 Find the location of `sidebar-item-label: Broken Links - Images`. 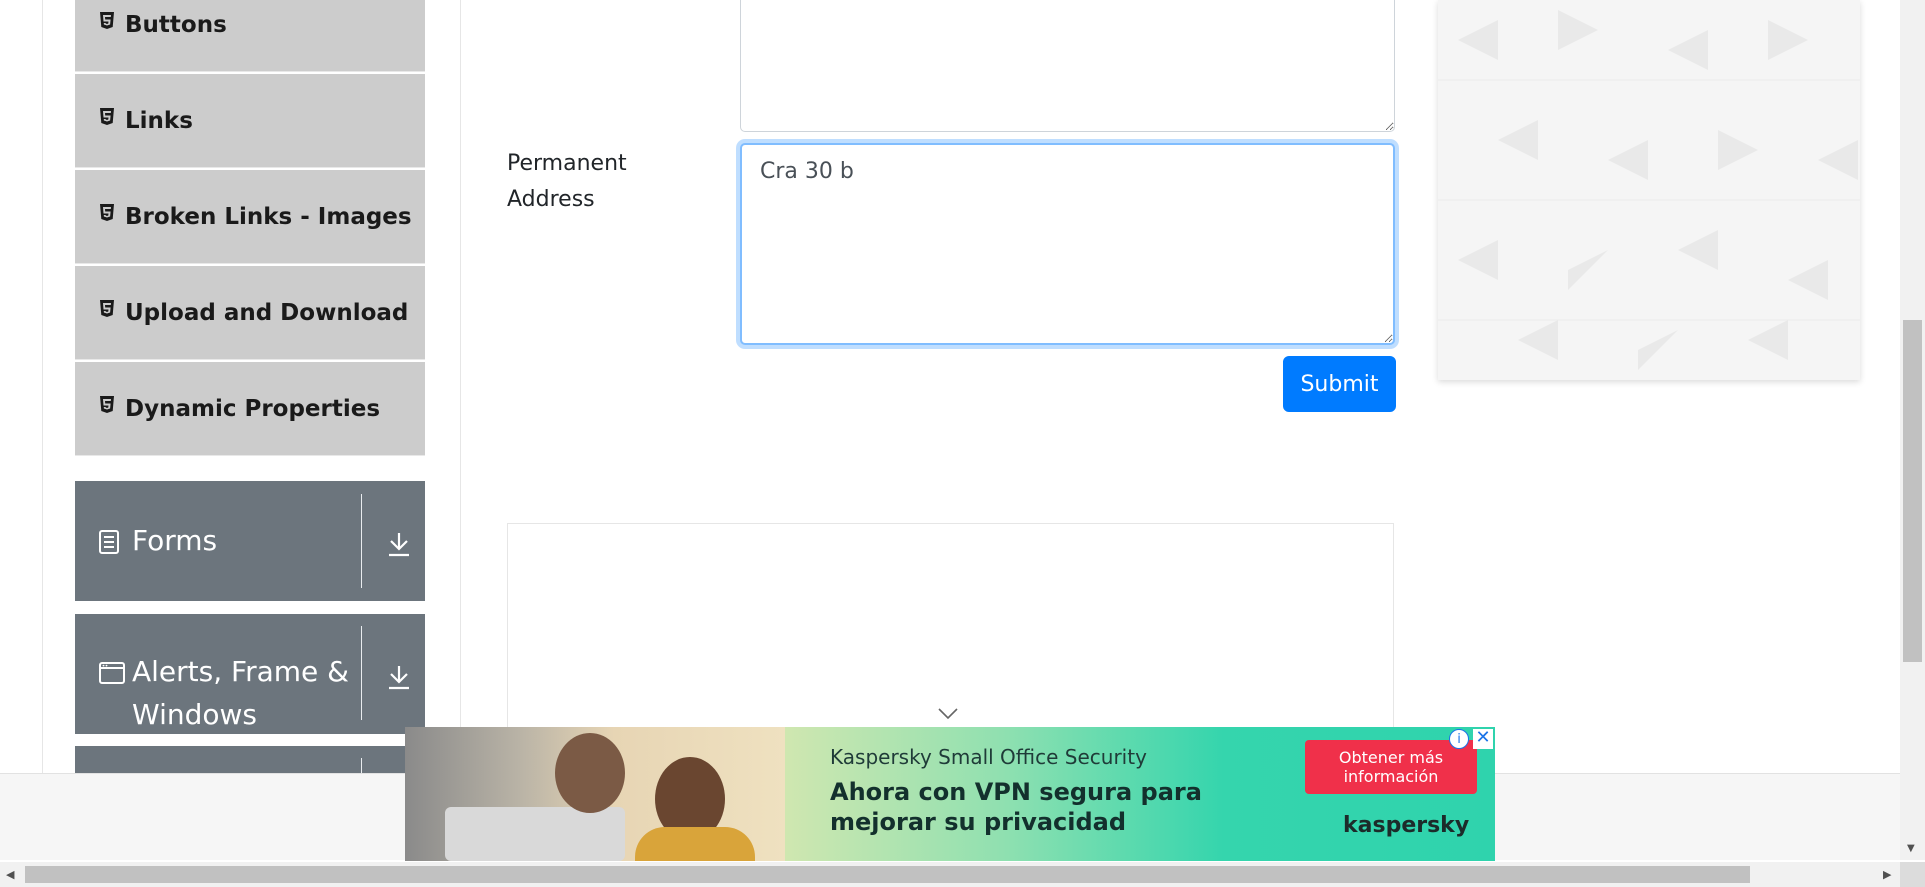

sidebar-item-label: Broken Links - Images is located at coordinates (268, 216).